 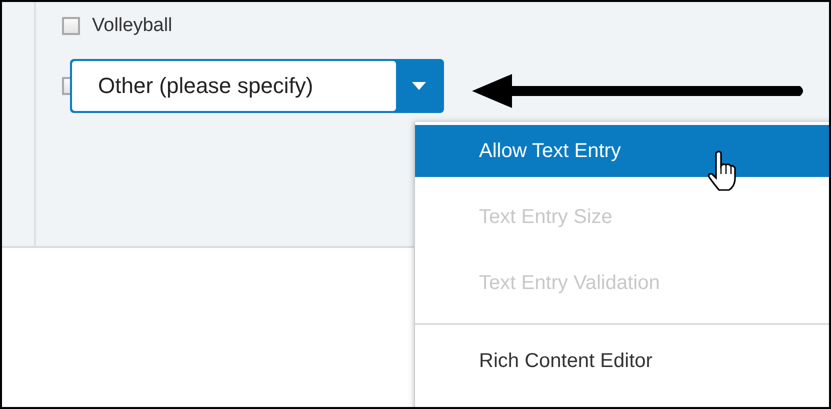 What do you see at coordinates (132, 26) in the screenshot?
I see `choice-label: Volleyball` at bounding box center [132, 26].